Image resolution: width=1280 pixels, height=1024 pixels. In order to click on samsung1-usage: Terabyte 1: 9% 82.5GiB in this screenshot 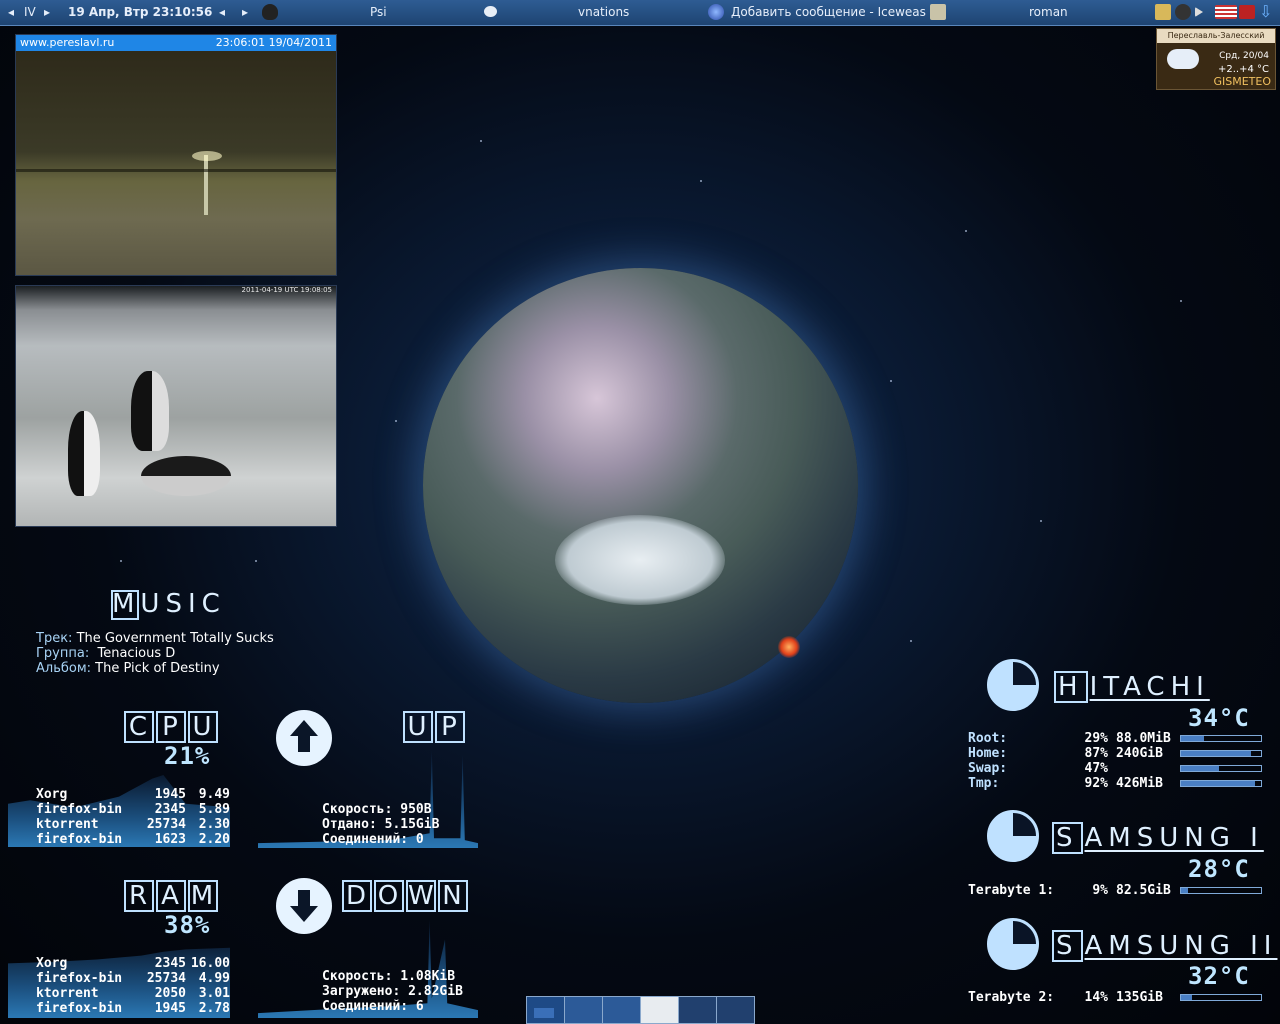, I will do `click(1115, 890)`.